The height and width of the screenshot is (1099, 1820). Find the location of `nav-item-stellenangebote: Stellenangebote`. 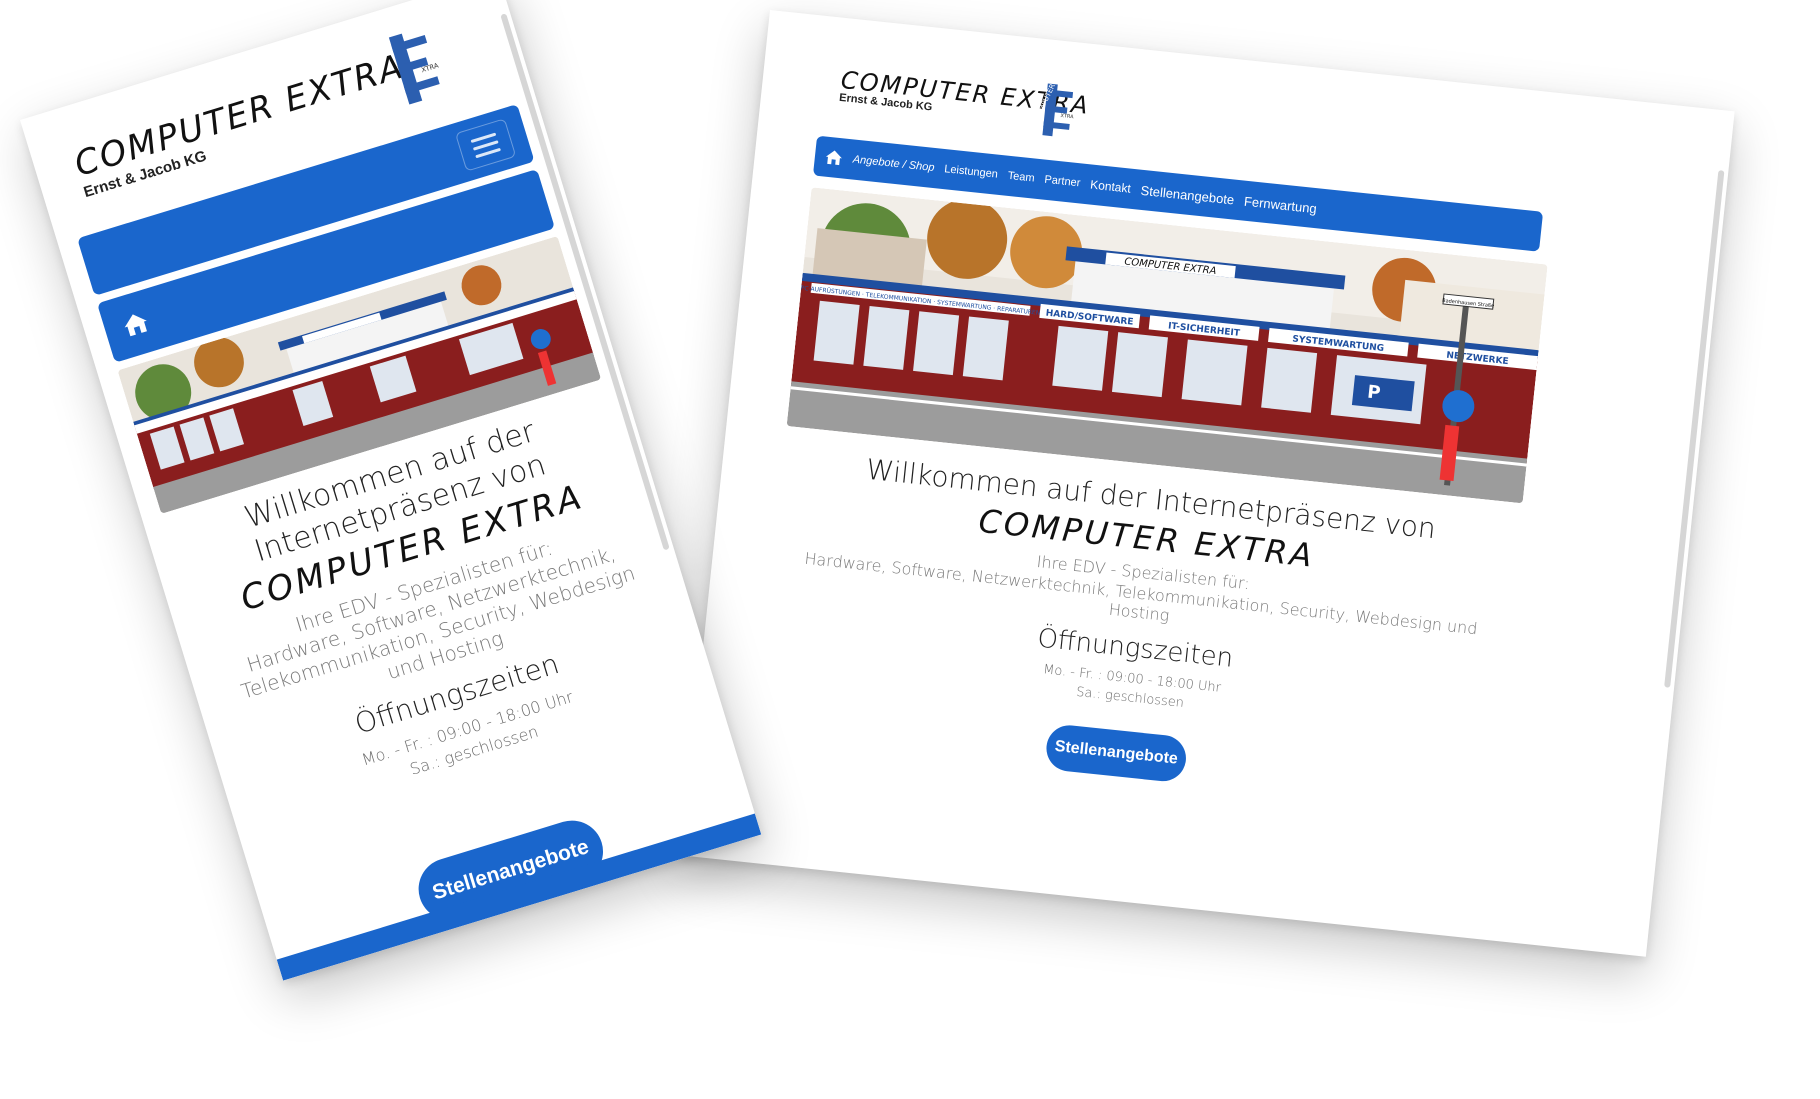

nav-item-stellenangebote: Stellenangebote is located at coordinates (1187, 194).